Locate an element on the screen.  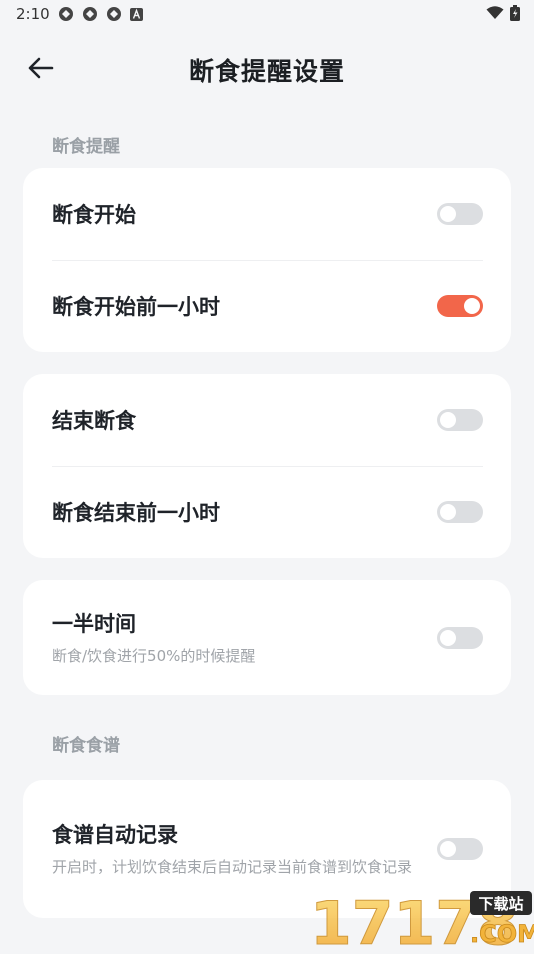
row-description: 断食/饮食进行50%的时候提醒 is located at coordinates (154, 655).